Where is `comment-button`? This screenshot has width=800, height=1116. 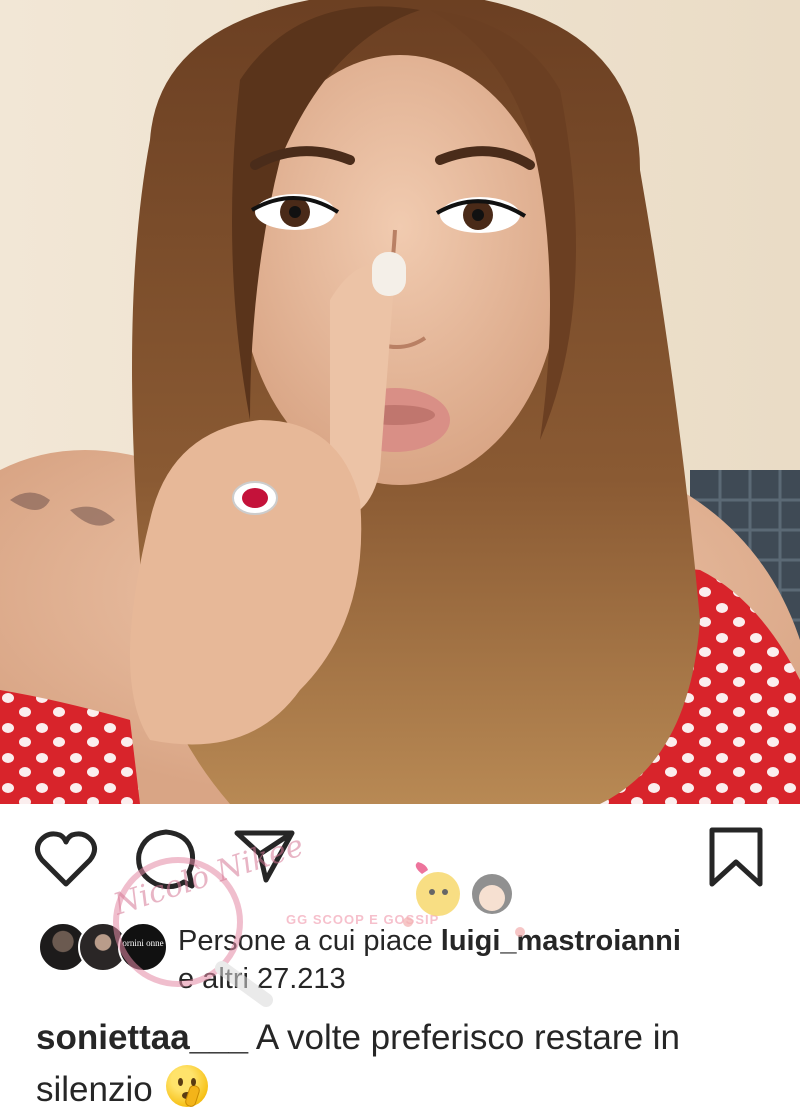
comment-button is located at coordinates (165, 859).